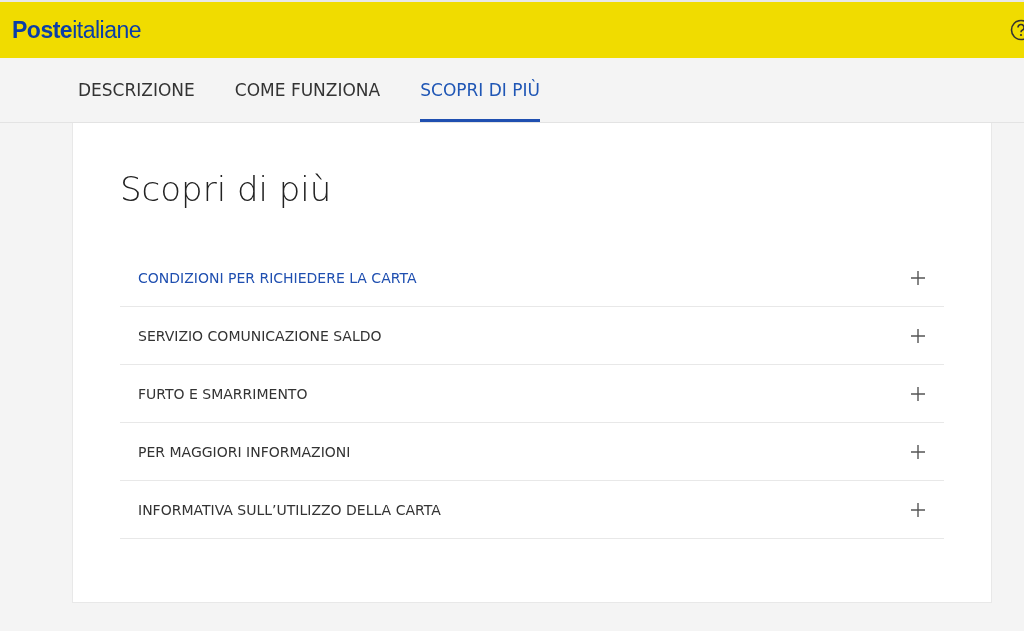 This screenshot has height=631, width=1024. Describe the element at coordinates (532, 336) in the screenshot. I see `accordion-item: SERVIZIO COMUNICAZIONE SALDO` at that location.